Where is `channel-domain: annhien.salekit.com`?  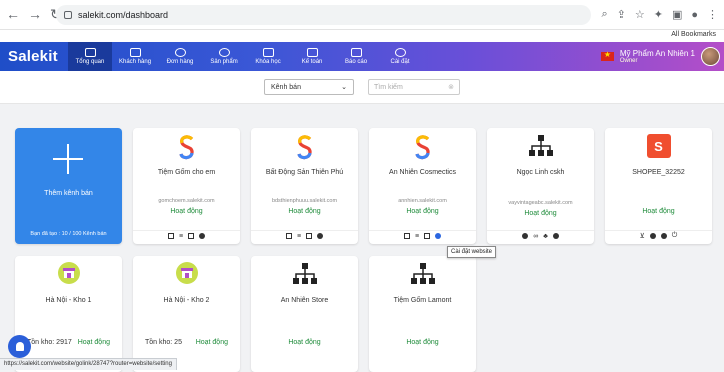
channel-domain: annhien.salekit.com is located at coordinates (422, 201).